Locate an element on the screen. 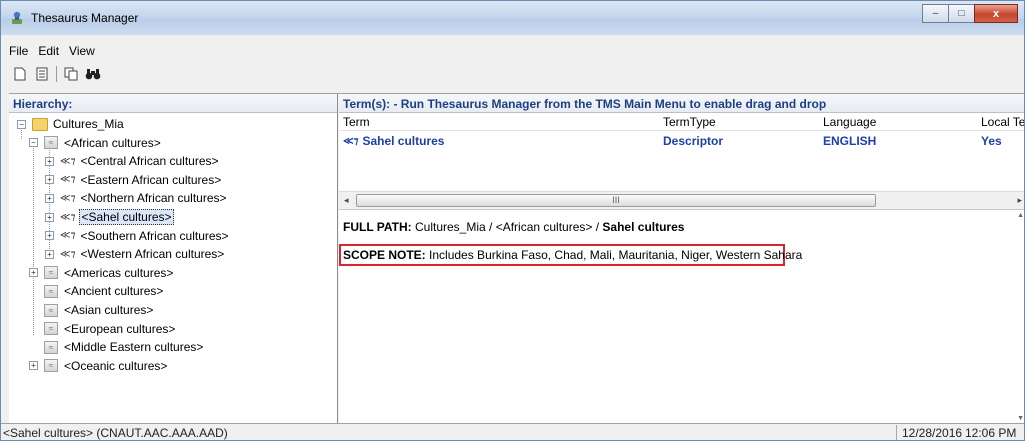 The height and width of the screenshot is (441, 1025). cell-term: ≪⁊ Sahel cultures is located at coordinates (393, 141).